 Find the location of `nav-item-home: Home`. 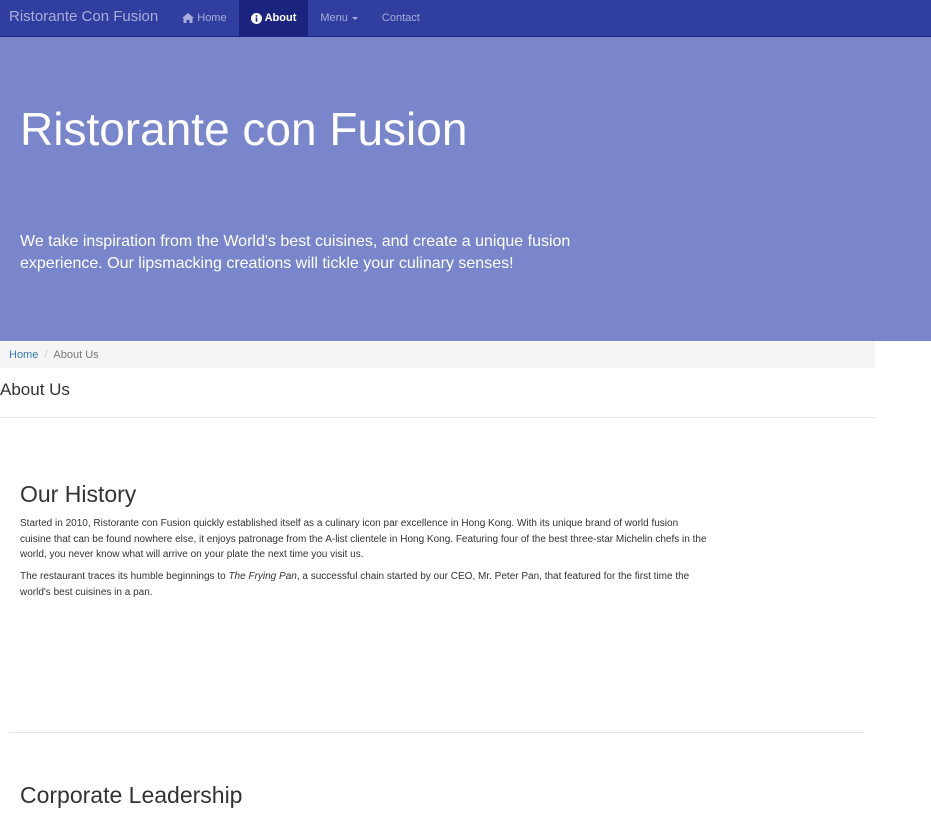

nav-item-home: Home is located at coordinates (204, 18).